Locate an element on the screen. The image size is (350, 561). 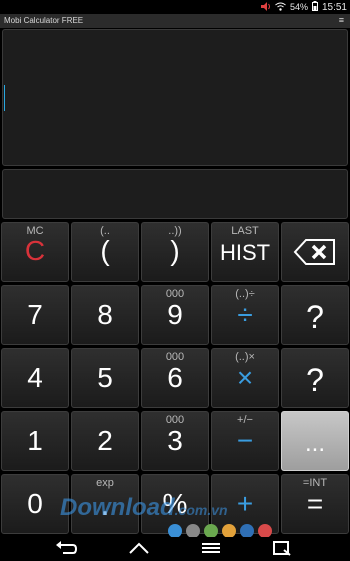
watermark: Download.com.vn is located at coordinates (144, 508).